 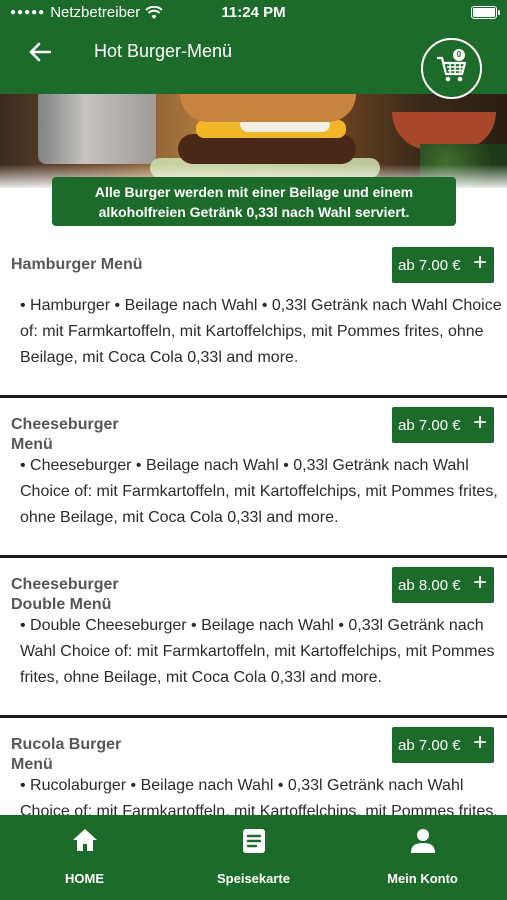 What do you see at coordinates (253, 878) in the screenshot?
I see `nav-speisekarte-label: Speisekarte` at bounding box center [253, 878].